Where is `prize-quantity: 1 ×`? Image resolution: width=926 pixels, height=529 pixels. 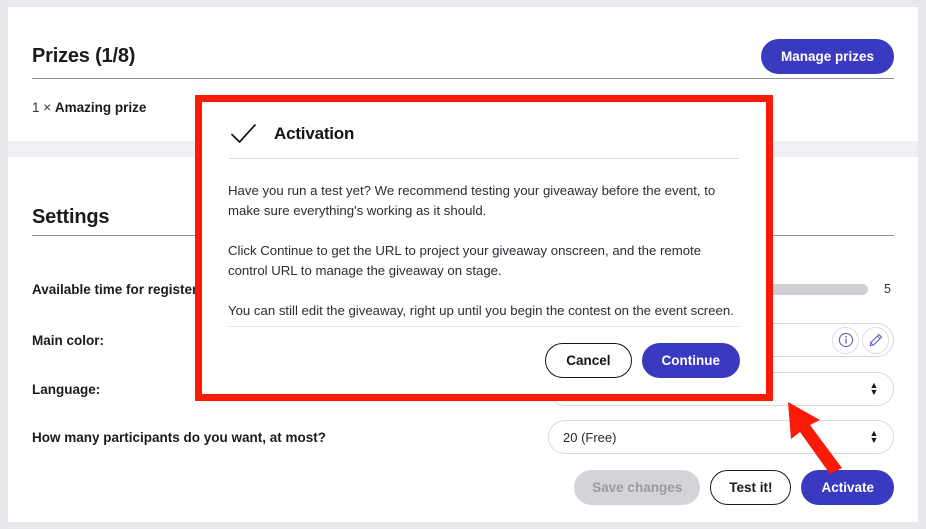 prize-quantity: 1 × is located at coordinates (43, 107).